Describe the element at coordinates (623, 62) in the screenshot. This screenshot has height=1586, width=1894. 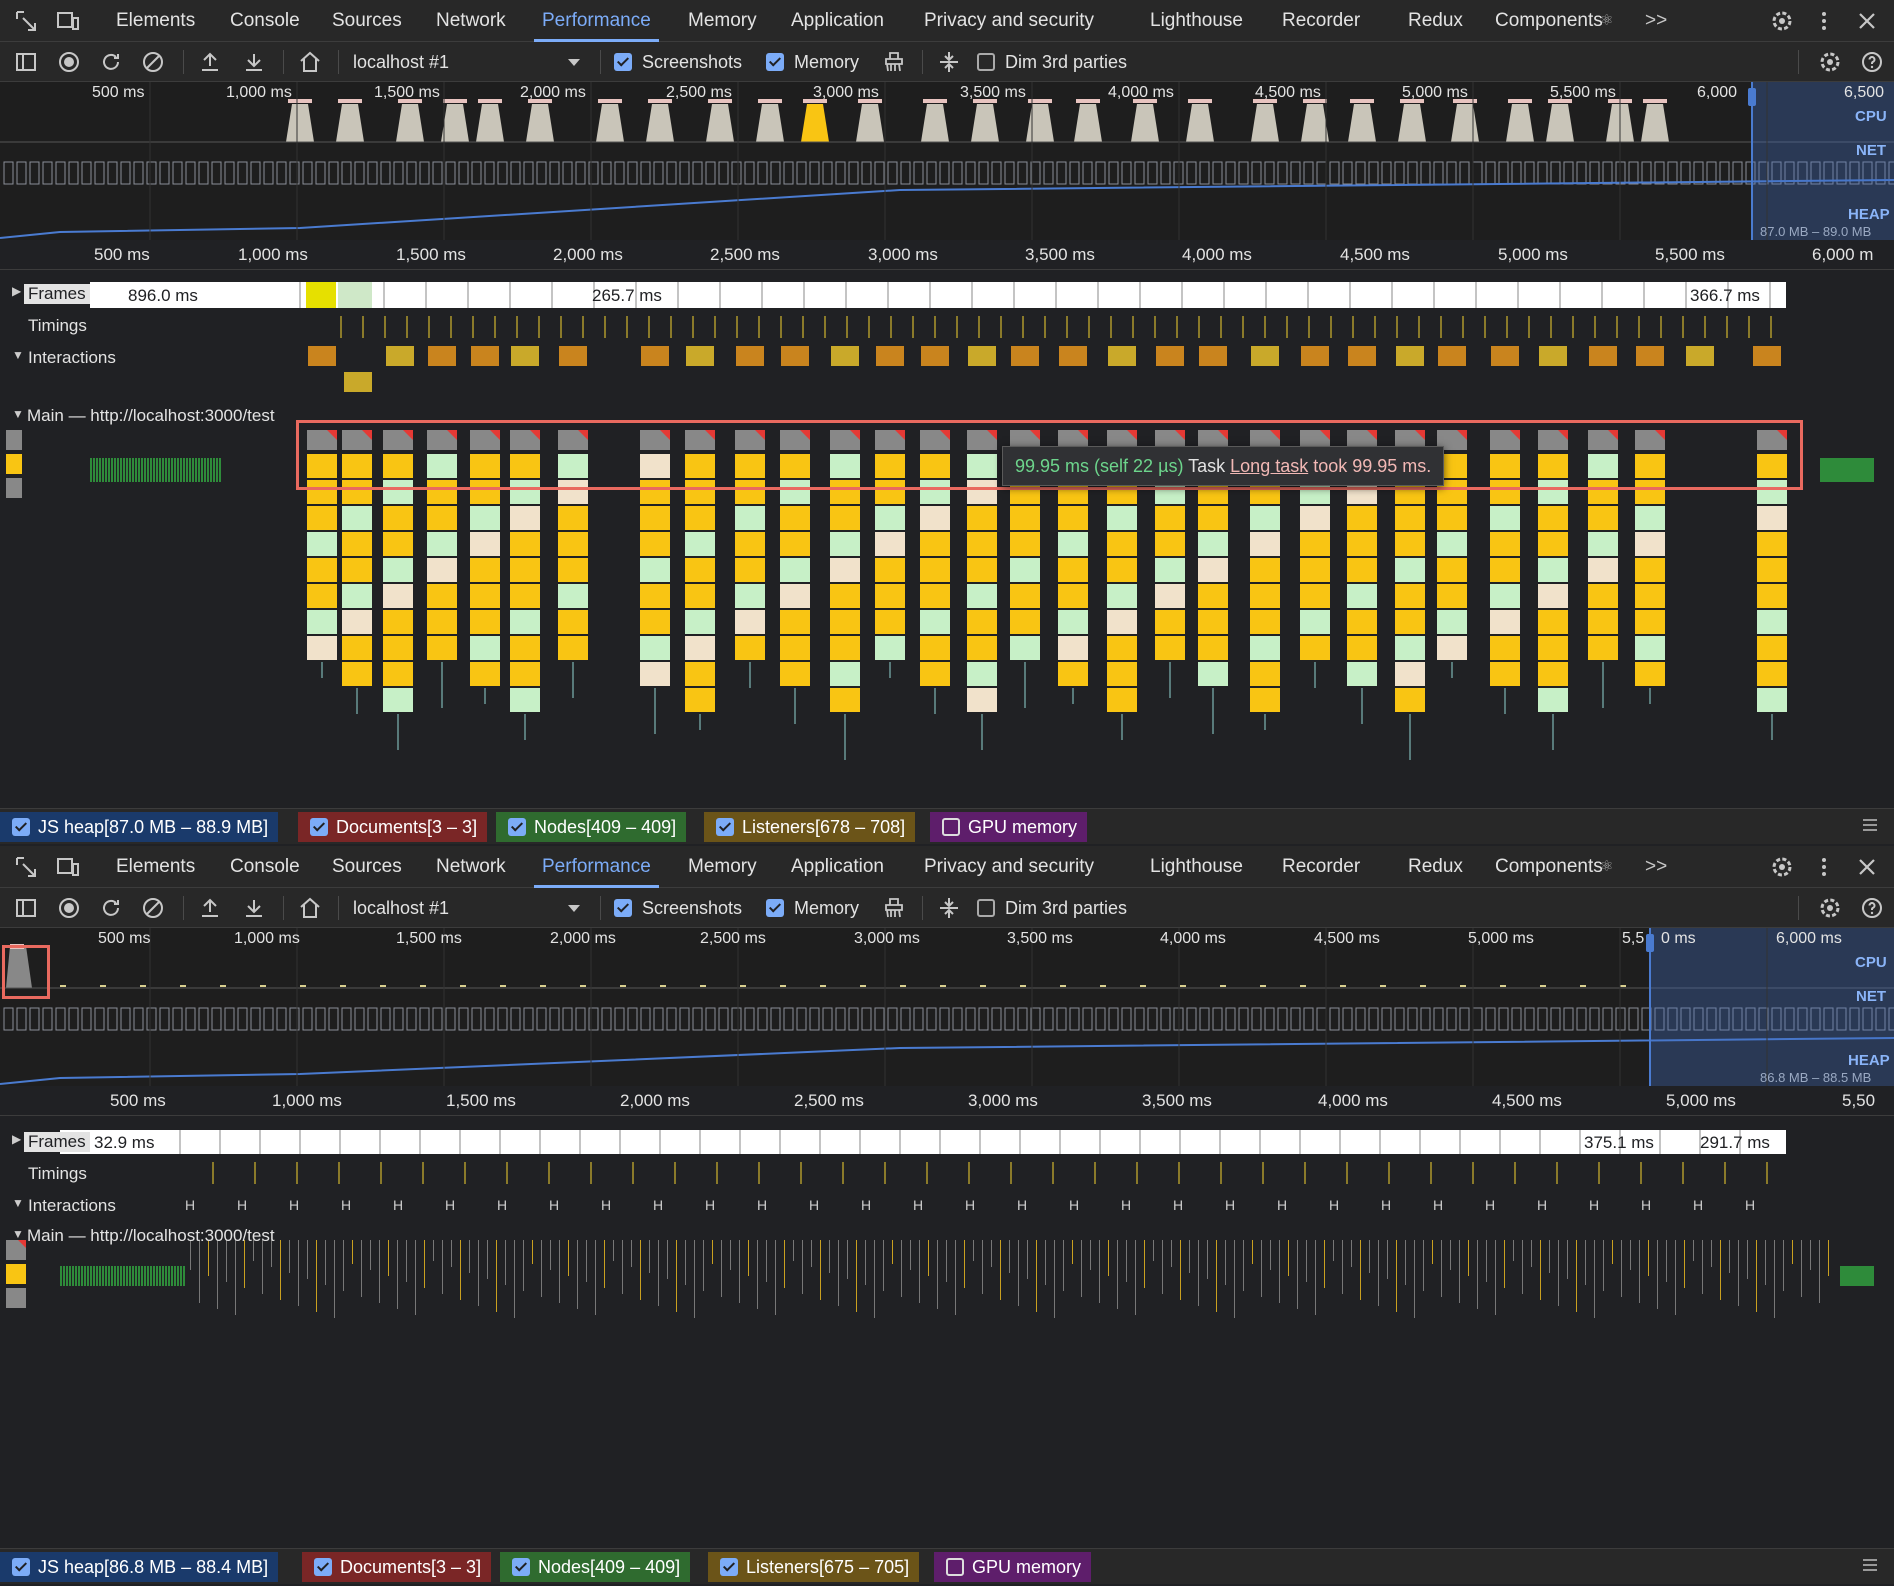
I see `screenshots-checkbox` at that location.